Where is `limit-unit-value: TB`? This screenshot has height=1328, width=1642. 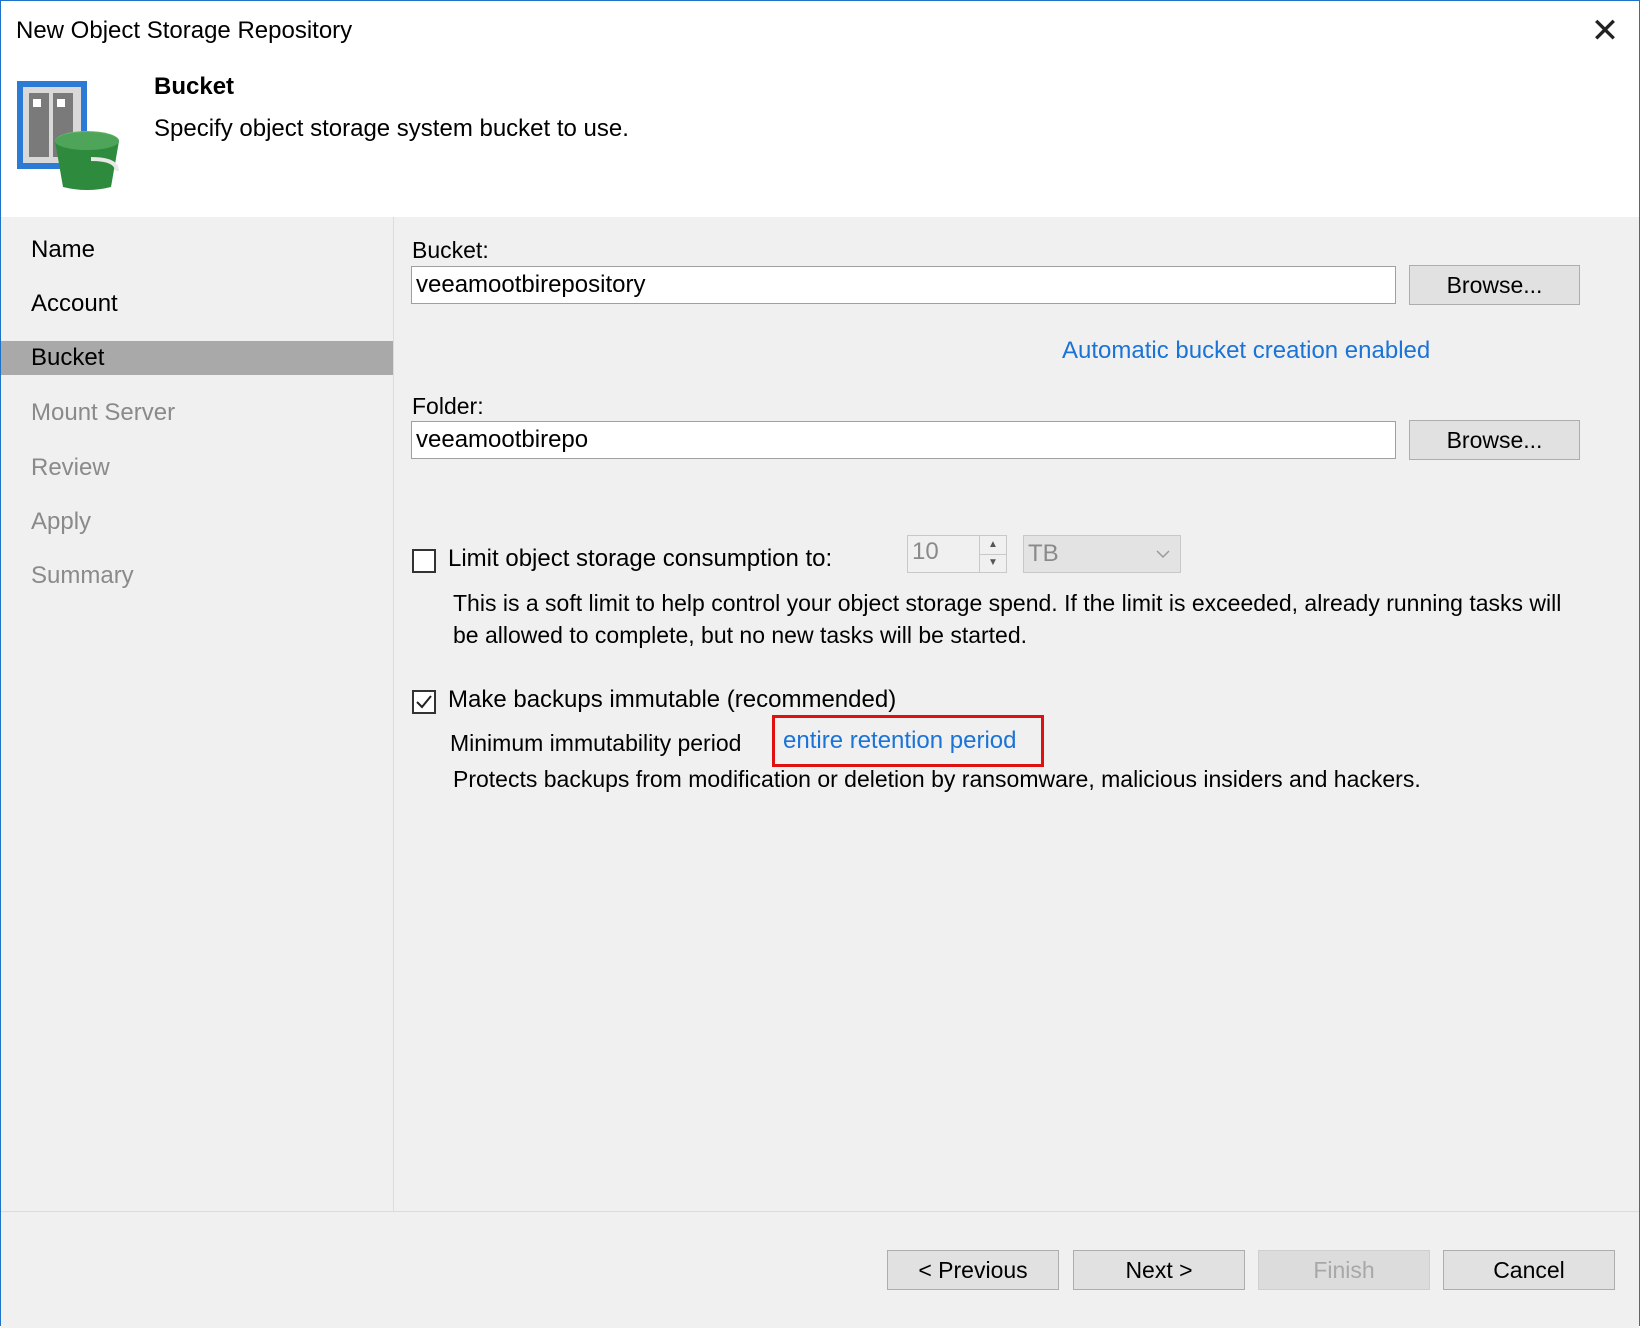
limit-unit-value: TB is located at coordinates (1043, 553).